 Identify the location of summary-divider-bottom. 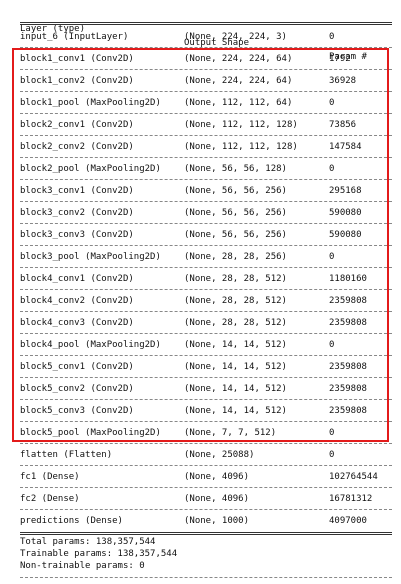
(206, 577).